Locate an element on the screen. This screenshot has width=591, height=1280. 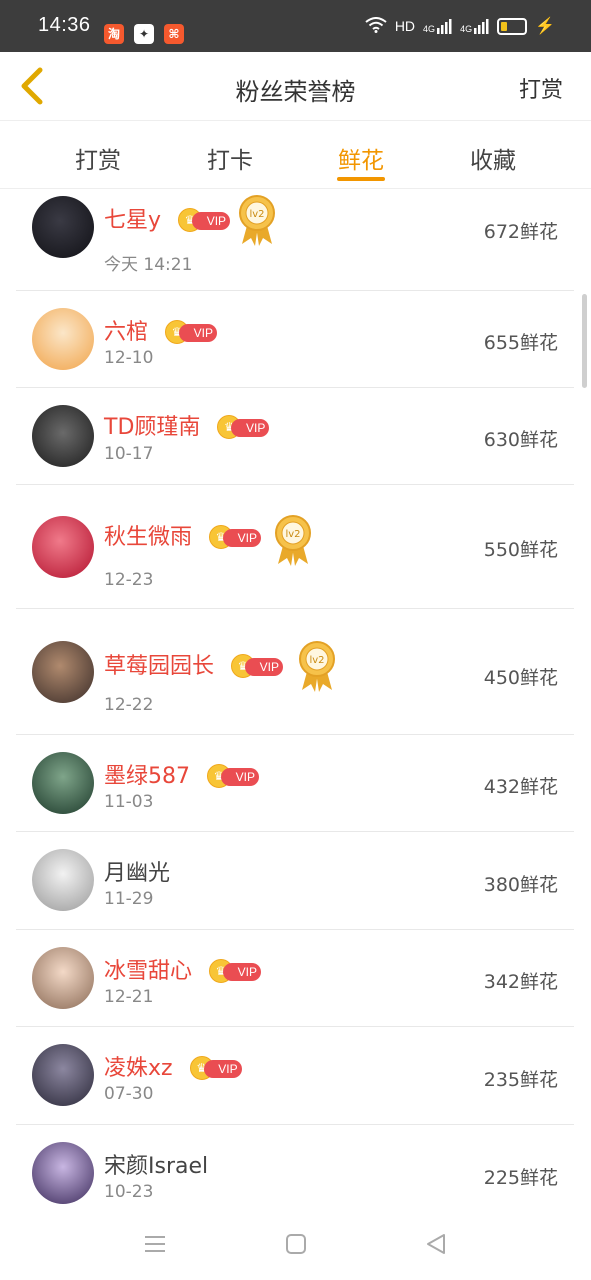
taobao-app-icon: 淘 is located at coordinates (114, 34).